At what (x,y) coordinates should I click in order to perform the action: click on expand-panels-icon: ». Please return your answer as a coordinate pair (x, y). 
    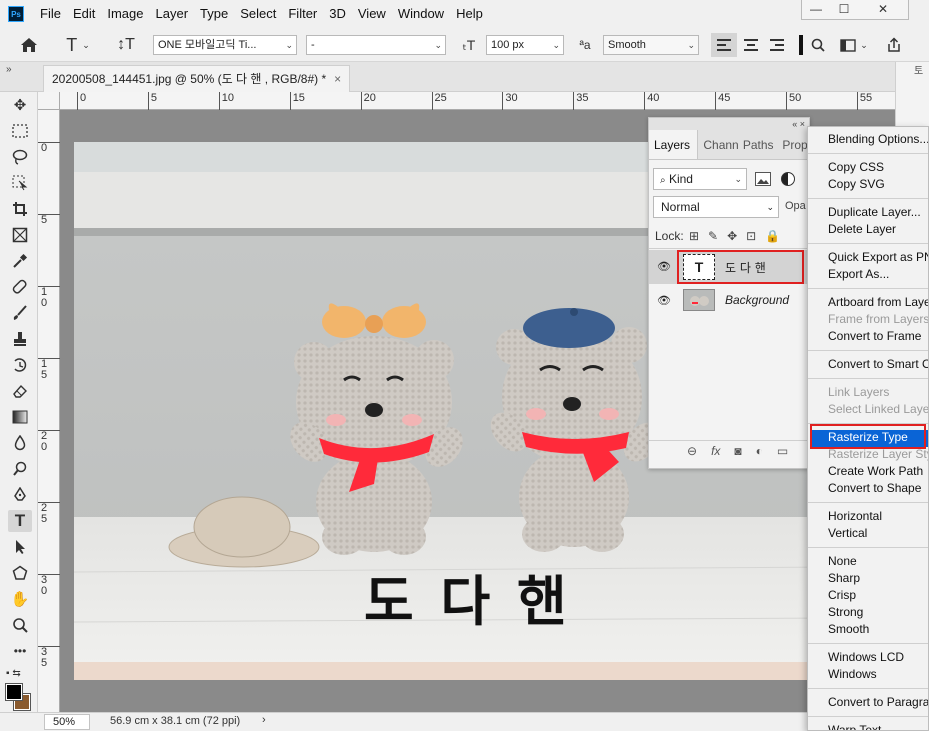
    Looking at the image, I should click on (9, 69).